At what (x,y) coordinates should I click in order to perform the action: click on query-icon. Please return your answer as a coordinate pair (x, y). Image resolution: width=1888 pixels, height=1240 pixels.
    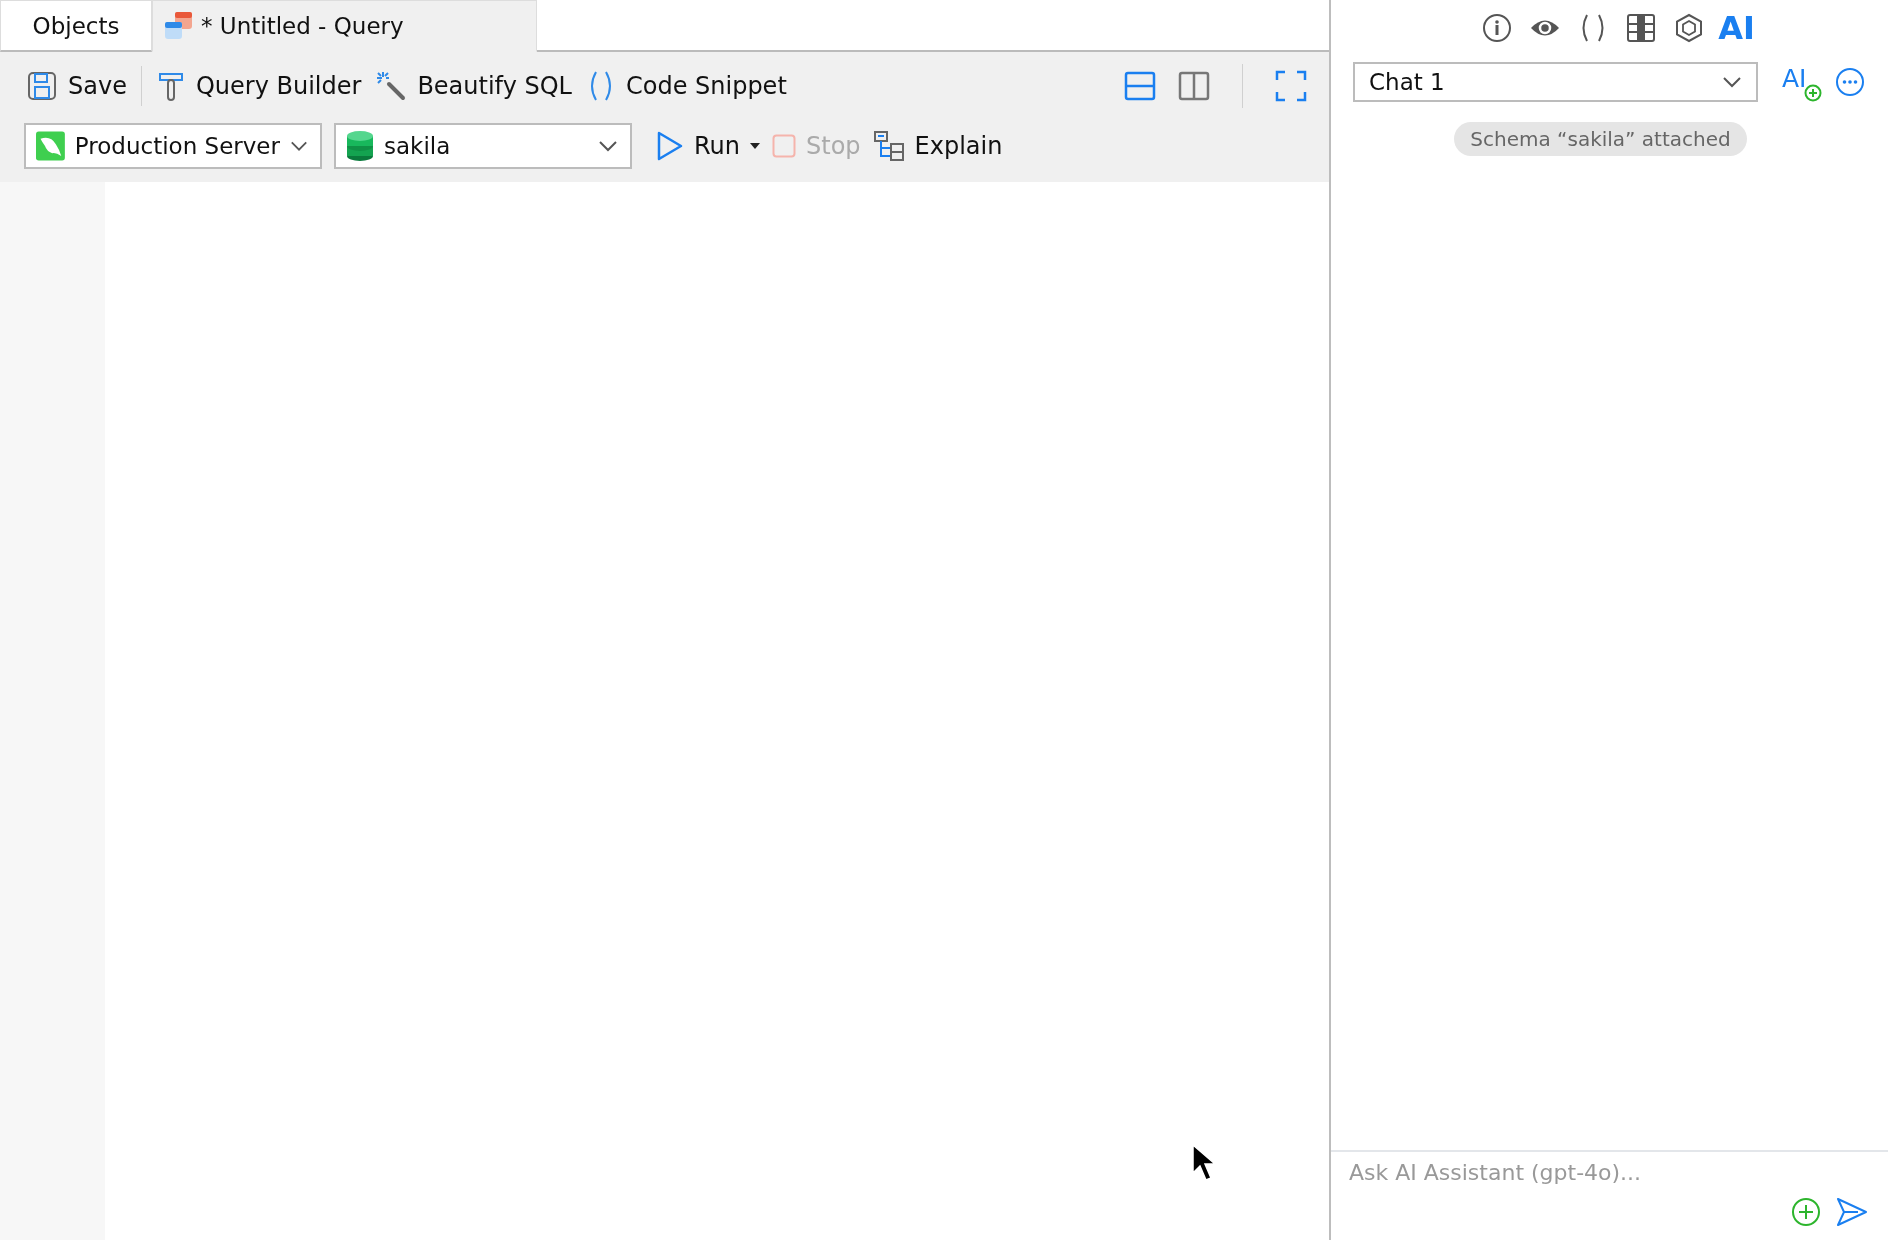
    Looking at the image, I should click on (179, 26).